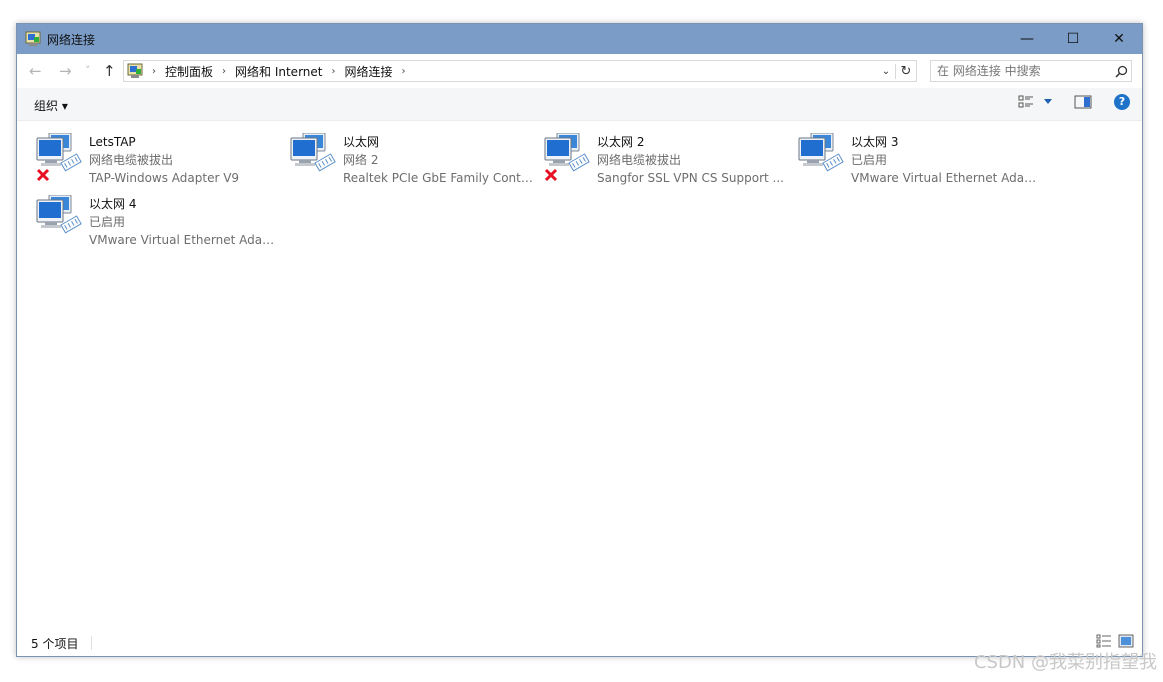 The image size is (1163, 682). I want to click on organize-menu-button: 组织 ▾, so click(51, 105).